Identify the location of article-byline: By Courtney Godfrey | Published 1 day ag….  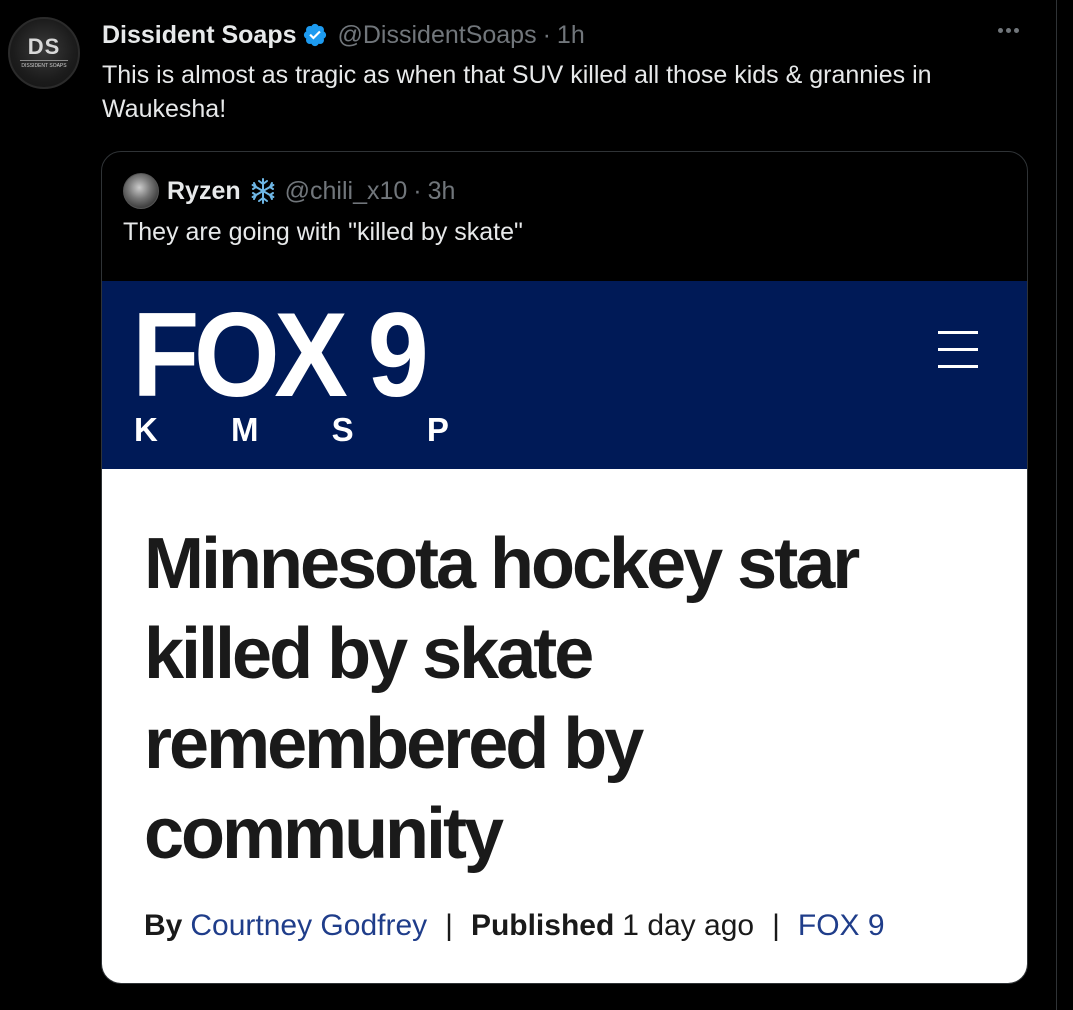
(514, 926).